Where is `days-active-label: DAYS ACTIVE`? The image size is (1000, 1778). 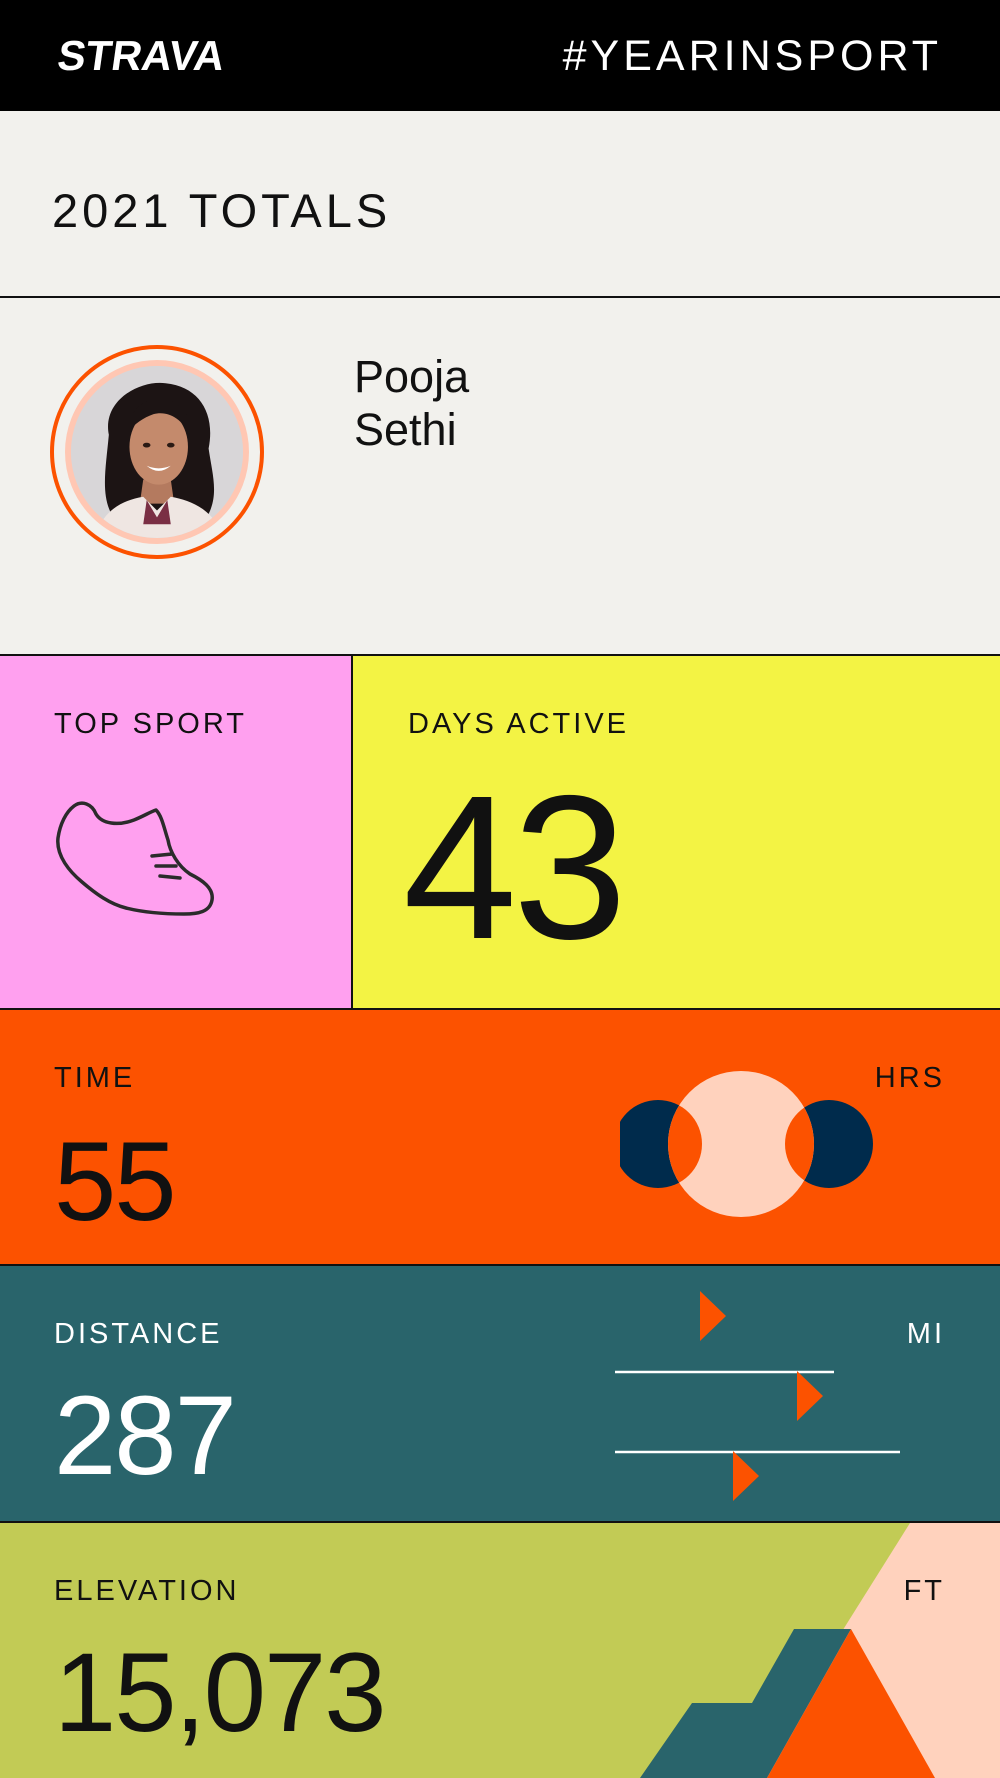
days-active-label: DAYS ACTIVE is located at coordinates (519, 724).